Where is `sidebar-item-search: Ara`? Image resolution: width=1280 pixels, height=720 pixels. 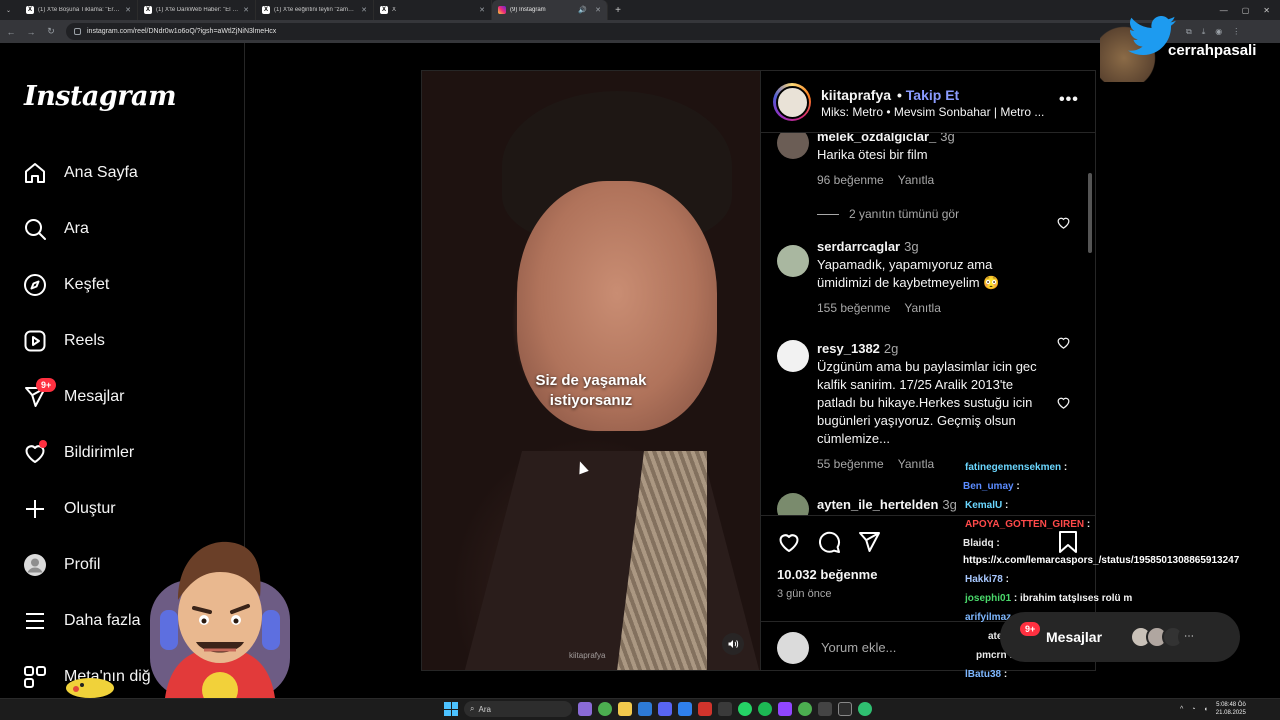 sidebar-item-search: Ara is located at coordinates (55, 229).